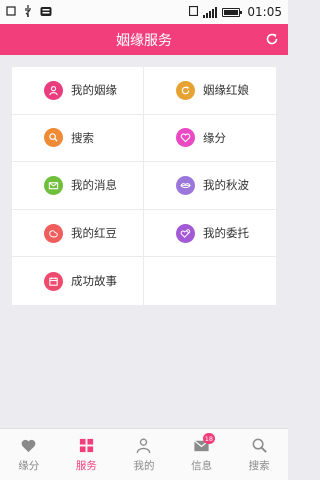 This screenshot has height=480, width=320. What do you see at coordinates (259, 465) in the screenshot?
I see `tab-label: 搜索` at bounding box center [259, 465].